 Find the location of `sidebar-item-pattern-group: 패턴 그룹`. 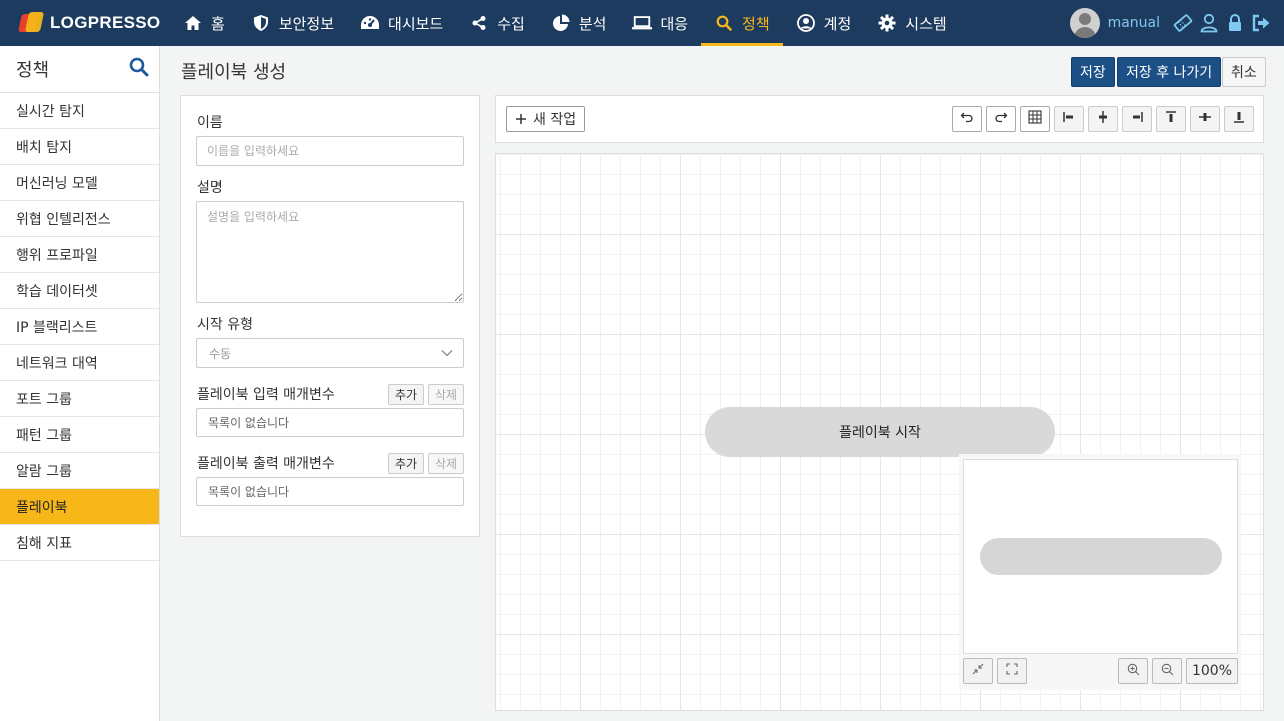

sidebar-item-pattern-group: 패턴 그룹 is located at coordinates (79, 435).